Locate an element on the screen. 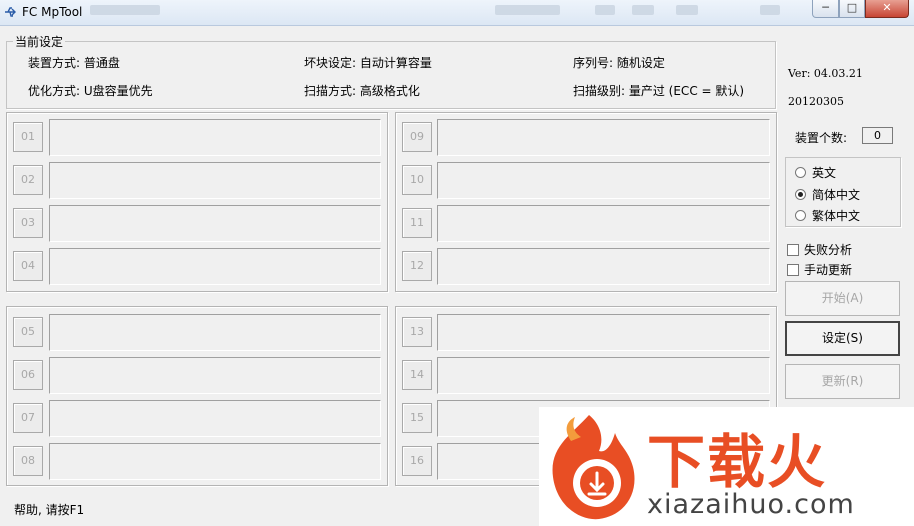  watermark-en-text: xiazaihuo.com is located at coordinates (751, 504).